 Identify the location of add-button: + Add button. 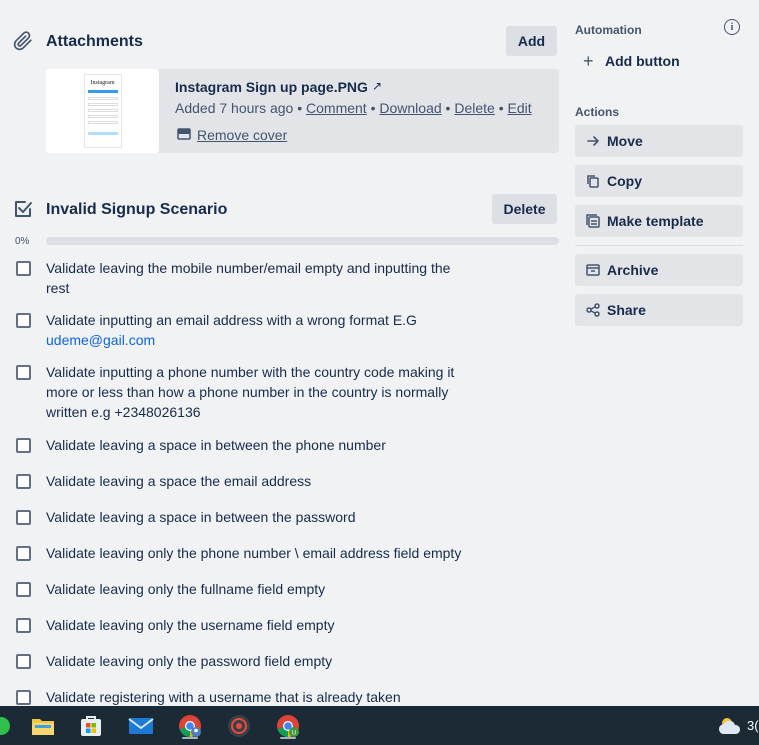
(659, 61).